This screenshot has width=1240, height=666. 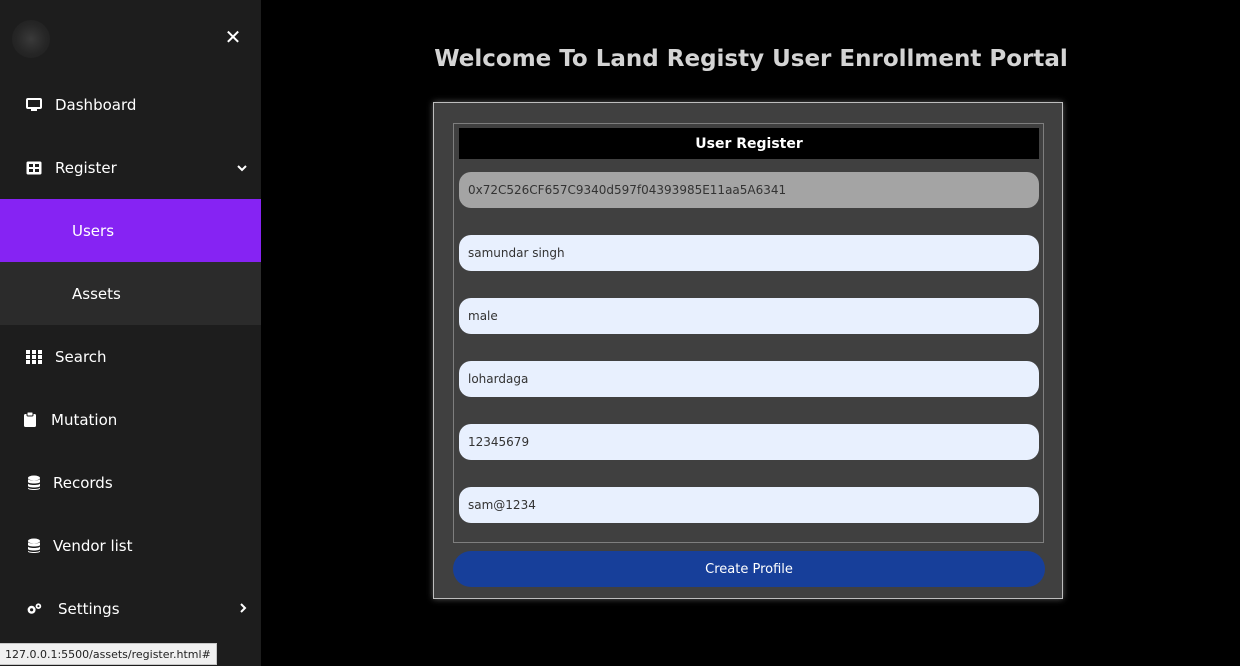 What do you see at coordinates (749, 253) in the screenshot?
I see `name-field` at bounding box center [749, 253].